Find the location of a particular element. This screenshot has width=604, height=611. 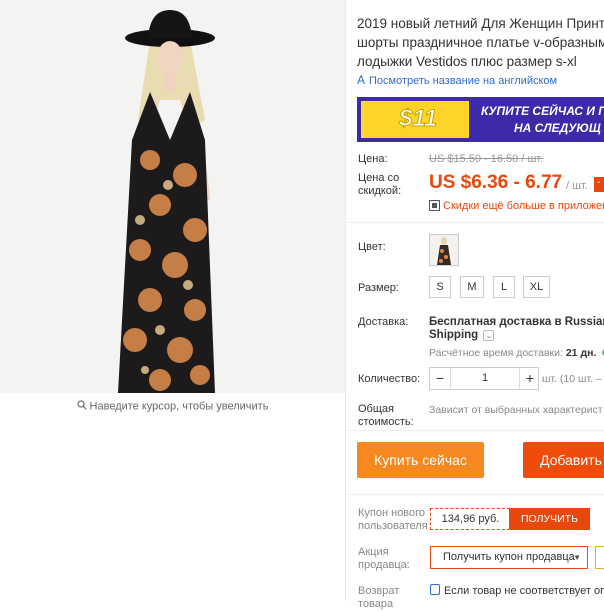

estimated-delivery: Расчётное время доставки: 21 дн. is located at coordinates (516, 353).